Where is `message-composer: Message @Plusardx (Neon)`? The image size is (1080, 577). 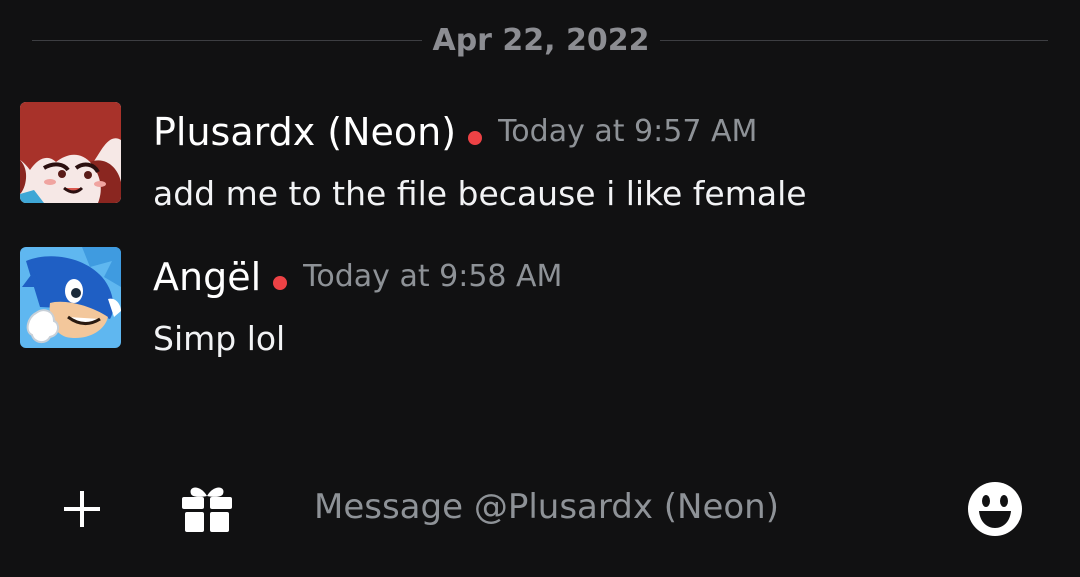
message-composer: Message @Plusardx (Neon) is located at coordinates (540, 507).